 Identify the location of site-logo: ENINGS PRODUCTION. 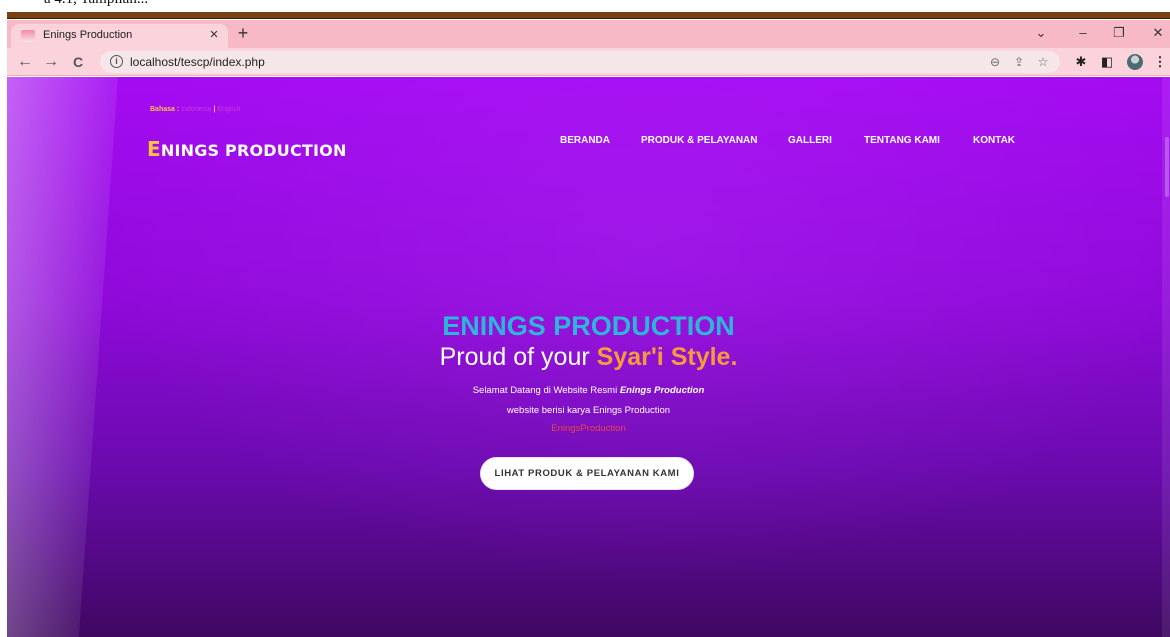
(247, 149).